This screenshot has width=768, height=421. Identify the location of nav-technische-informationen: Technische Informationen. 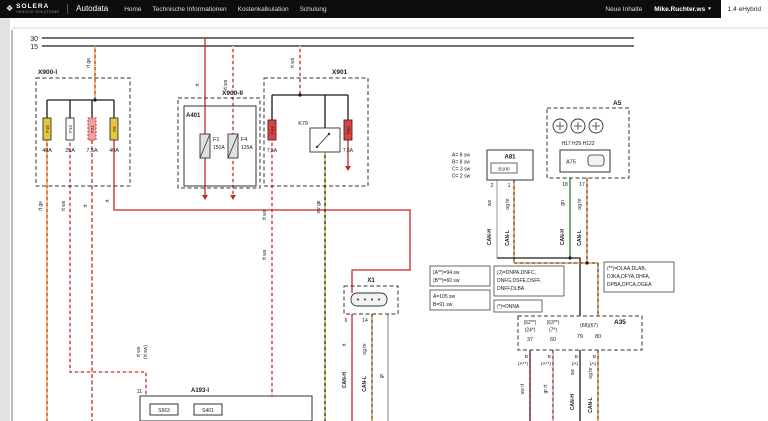
(190, 9).